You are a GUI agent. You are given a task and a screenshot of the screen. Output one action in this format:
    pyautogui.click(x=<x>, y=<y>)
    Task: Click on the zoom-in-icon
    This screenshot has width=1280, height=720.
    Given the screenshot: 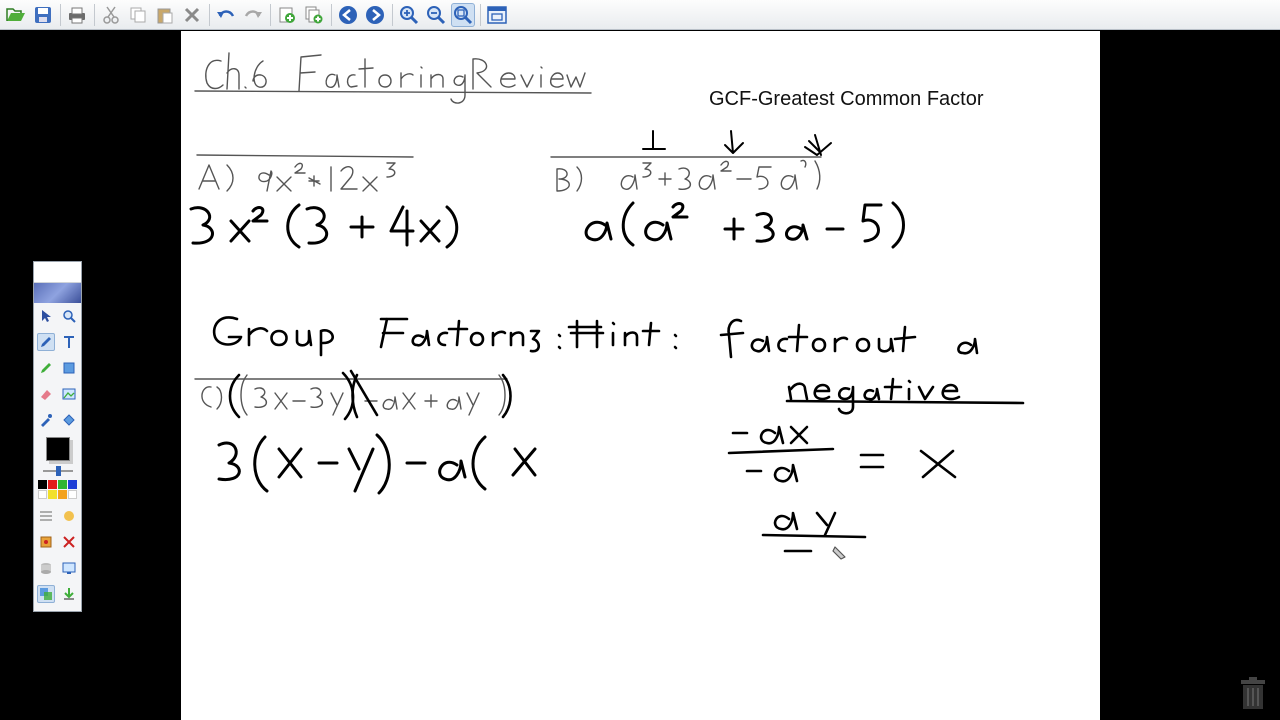 What is the action you would take?
    pyautogui.click(x=409, y=14)
    